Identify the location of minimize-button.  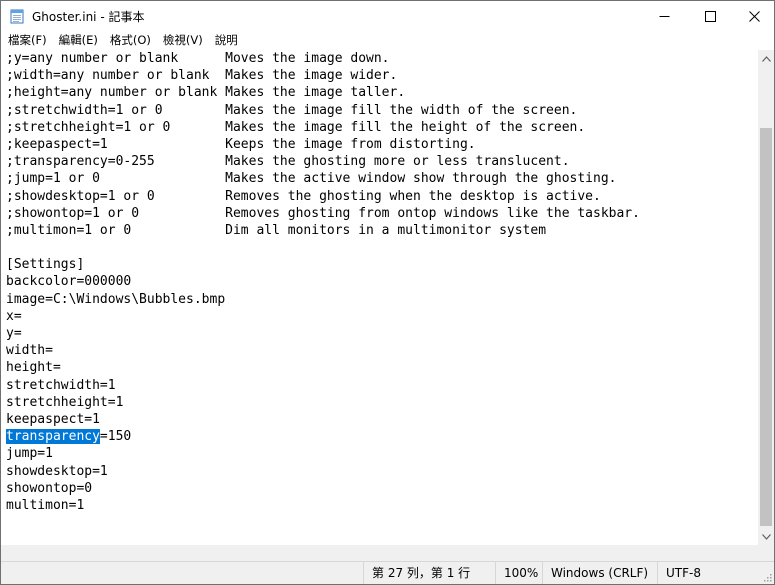
(664, 16).